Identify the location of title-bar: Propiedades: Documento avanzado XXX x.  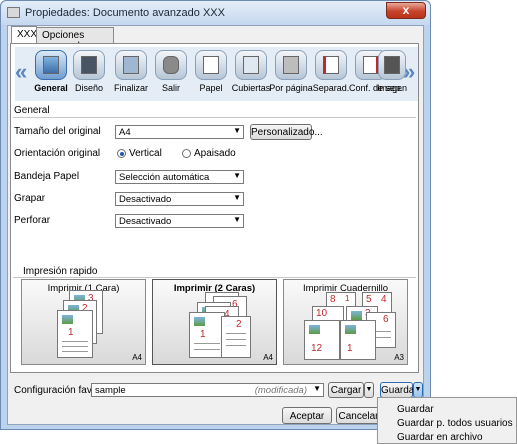
(215, 13).